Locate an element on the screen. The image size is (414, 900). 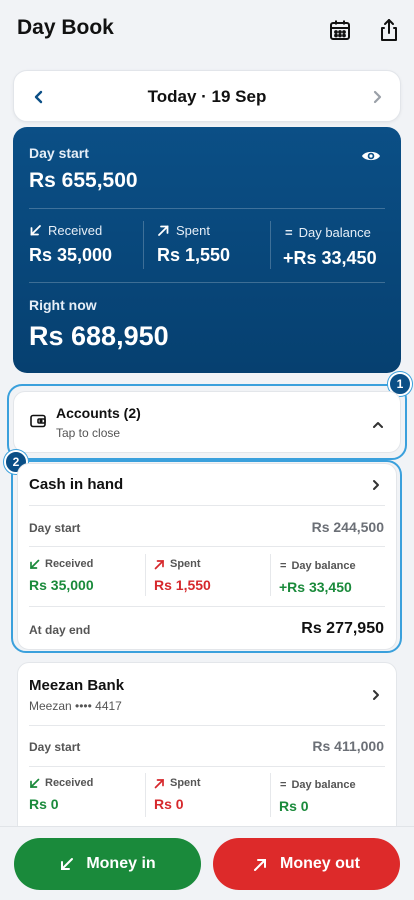
date-navigator: Today · 19 Sep is located at coordinates (207, 96).